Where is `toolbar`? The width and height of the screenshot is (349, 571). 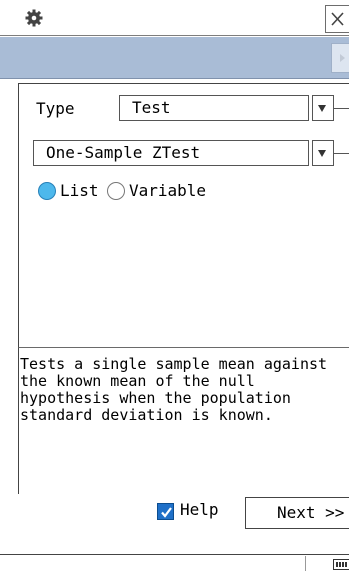
toolbar is located at coordinates (174, 58).